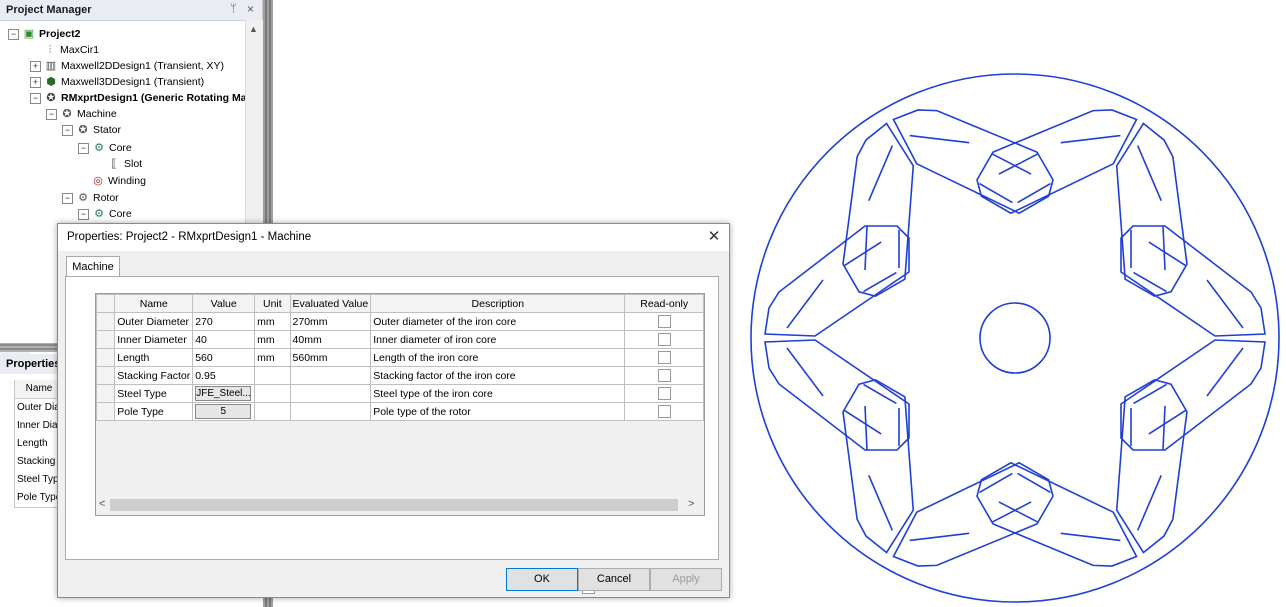 The height and width of the screenshot is (607, 1286). What do you see at coordinates (154, 321) in the screenshot?
I see `cell-name: Outer Diameter` at bounding box center [154, 321].